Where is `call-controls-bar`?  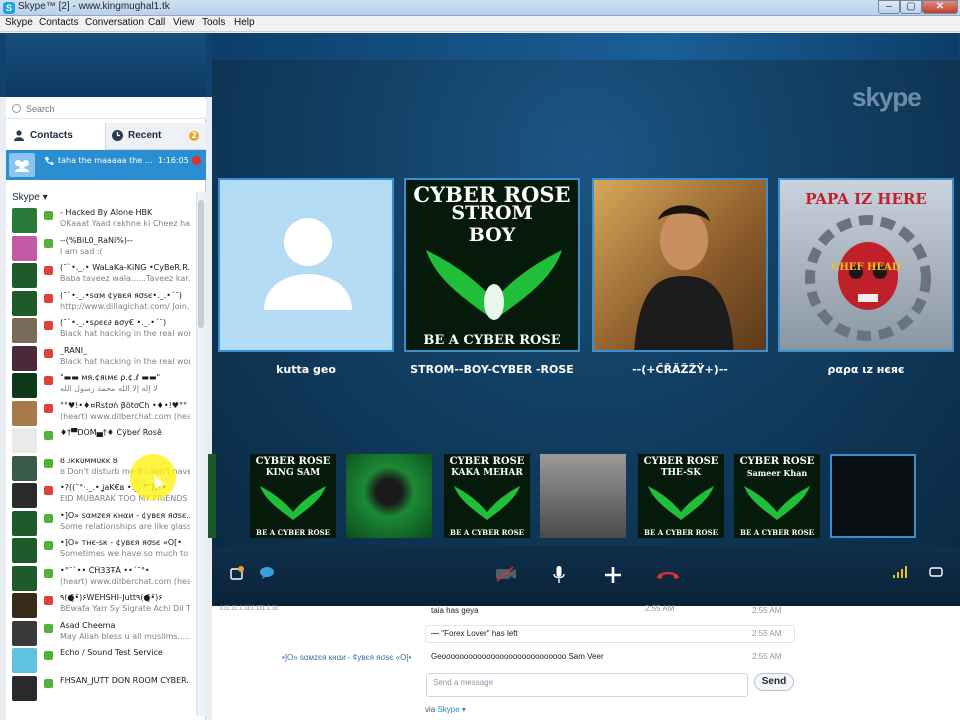
call-controls-bar is located at coordinates (586, 576).